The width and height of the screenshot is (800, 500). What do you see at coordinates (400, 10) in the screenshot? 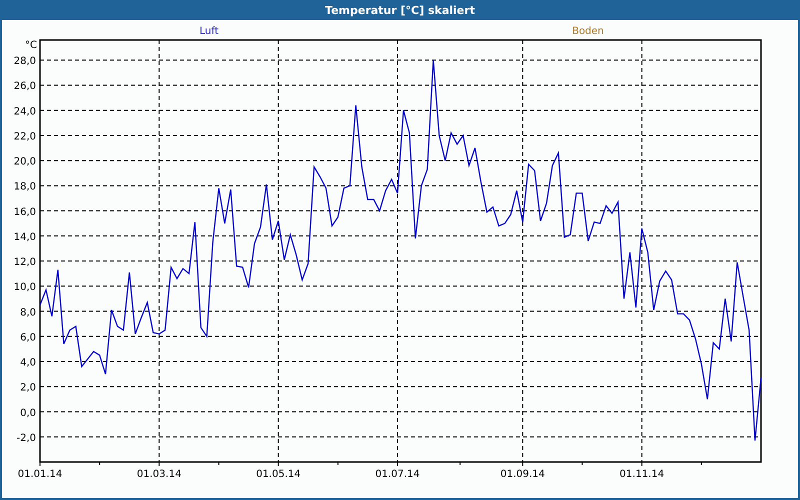
I see `window-title: Temperatur [°C] skaliert` at bounding box center [400, 10].